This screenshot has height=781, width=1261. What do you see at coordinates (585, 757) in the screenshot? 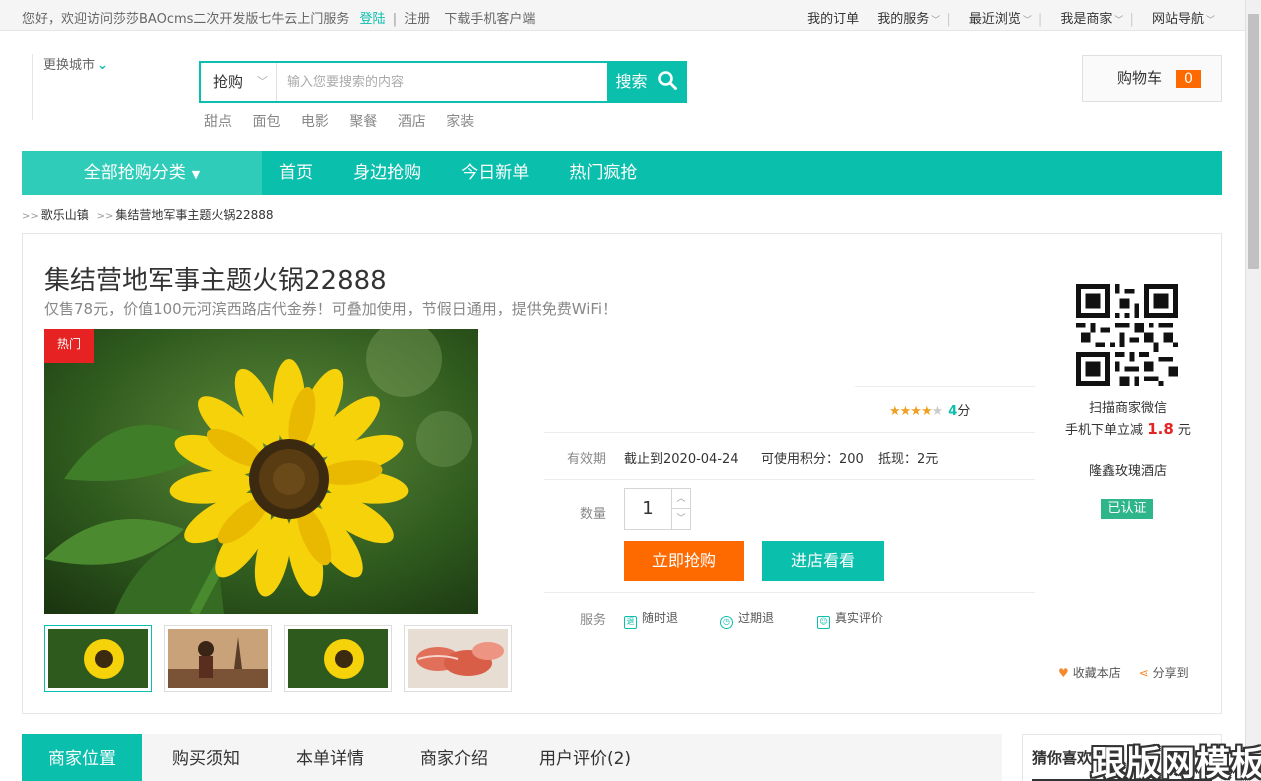
I see `tab-reviews: 用户评价(2)` at bounding box center [585, 757].